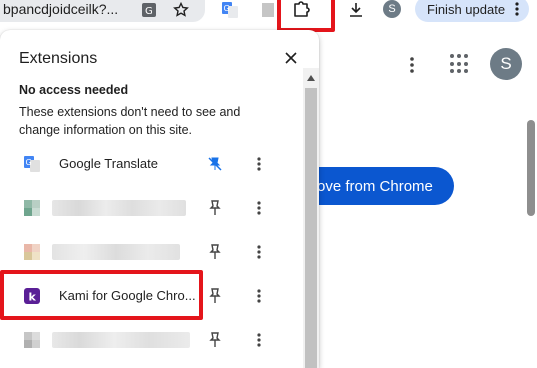  What do you see at coordinates (181, 10) in the screenshot?
I see `bookmark-star-icon` at bounding box center [181, 10].